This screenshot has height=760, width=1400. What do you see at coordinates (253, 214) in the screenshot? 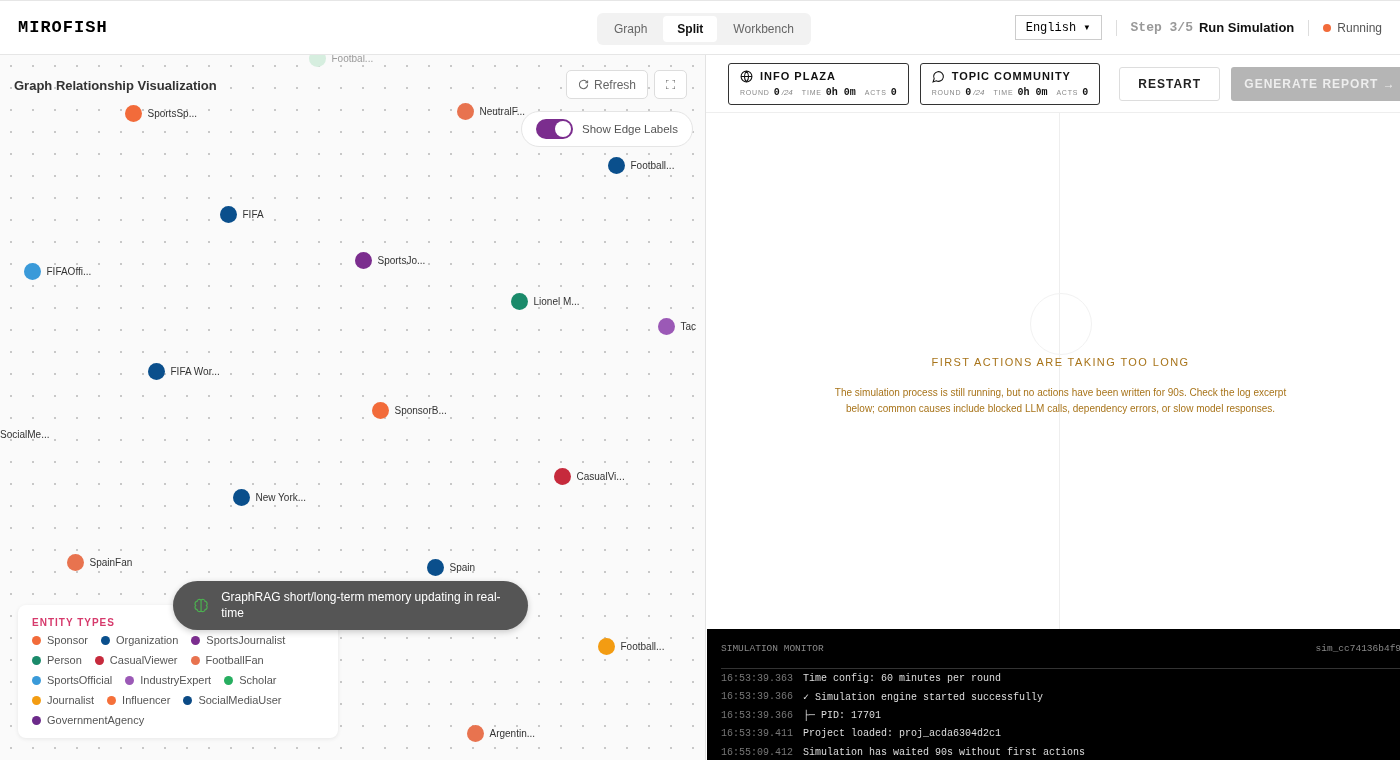
I see `node-label: FIFA` at bounding box center [253, 214].